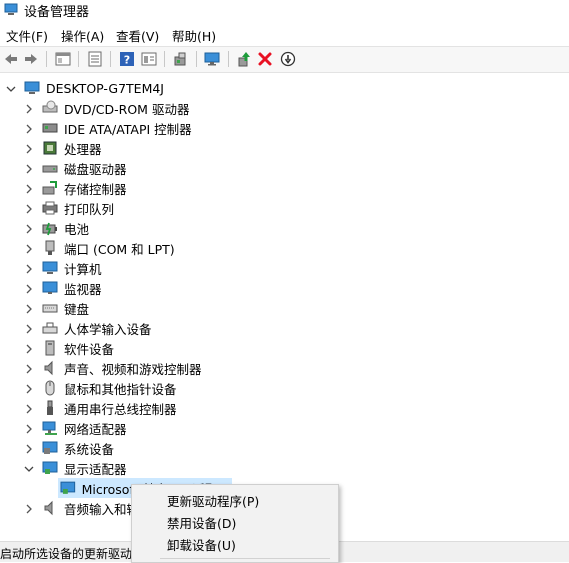  What do you see at coordinates (11, 9) in the screenshot?
I see `device-manager-app-icon` at bounding box center [11, 9].